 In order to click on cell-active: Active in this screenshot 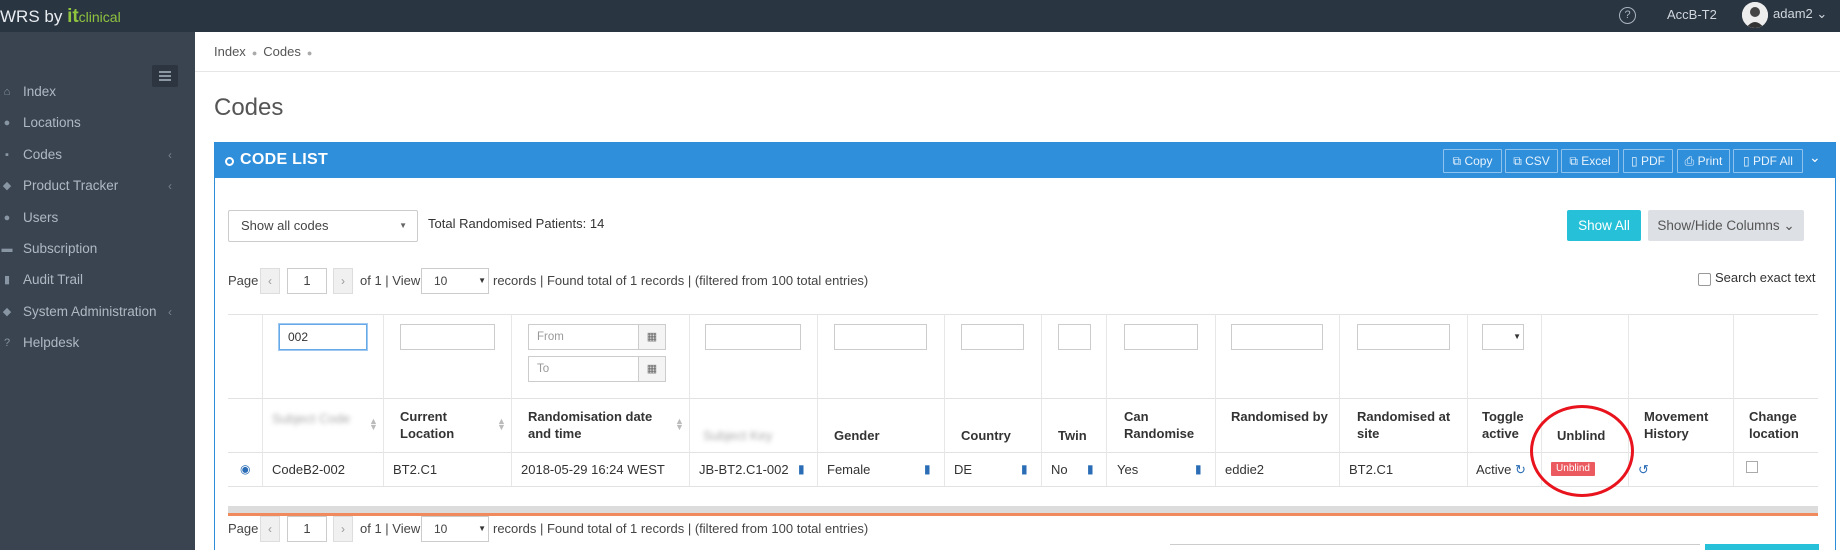, I will do `click(1494, 469)`.